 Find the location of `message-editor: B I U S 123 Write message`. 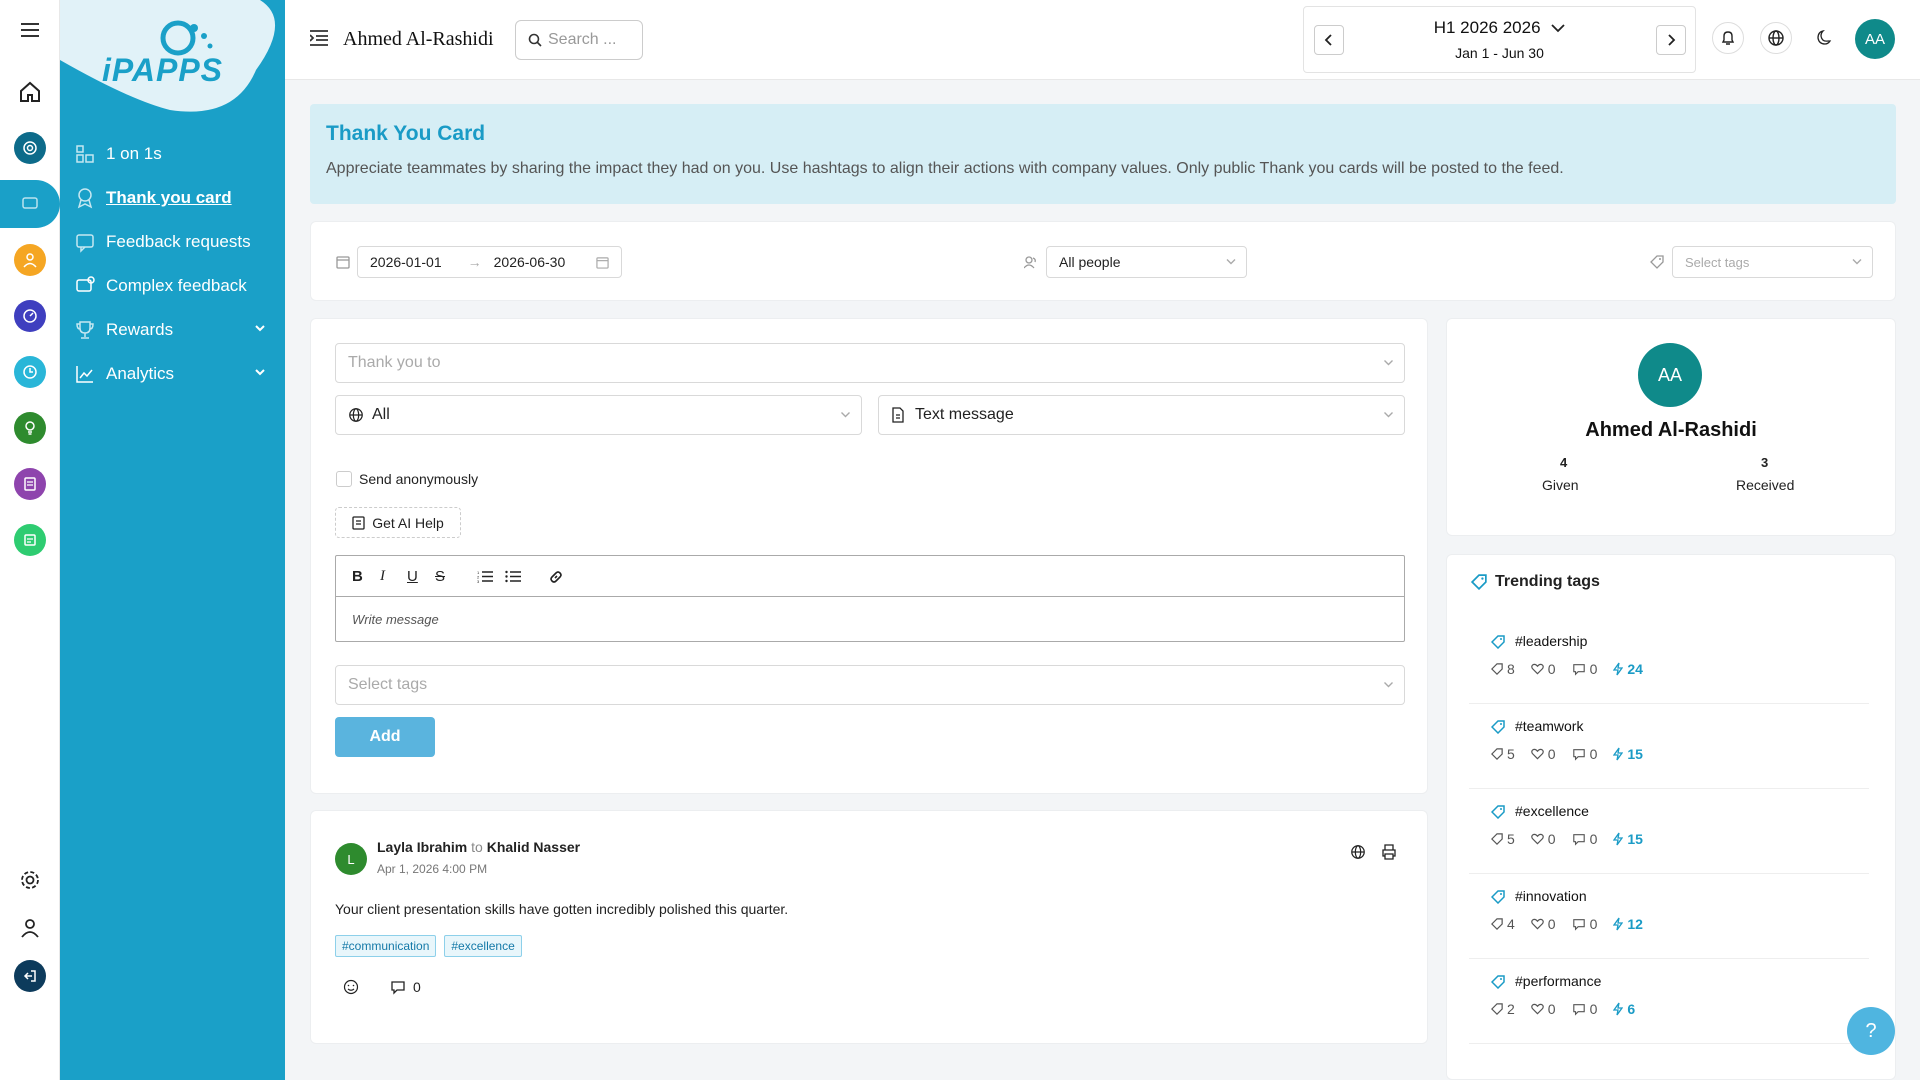

message-editor: B I U S 123 Write message is located at coordinates (870, 598).